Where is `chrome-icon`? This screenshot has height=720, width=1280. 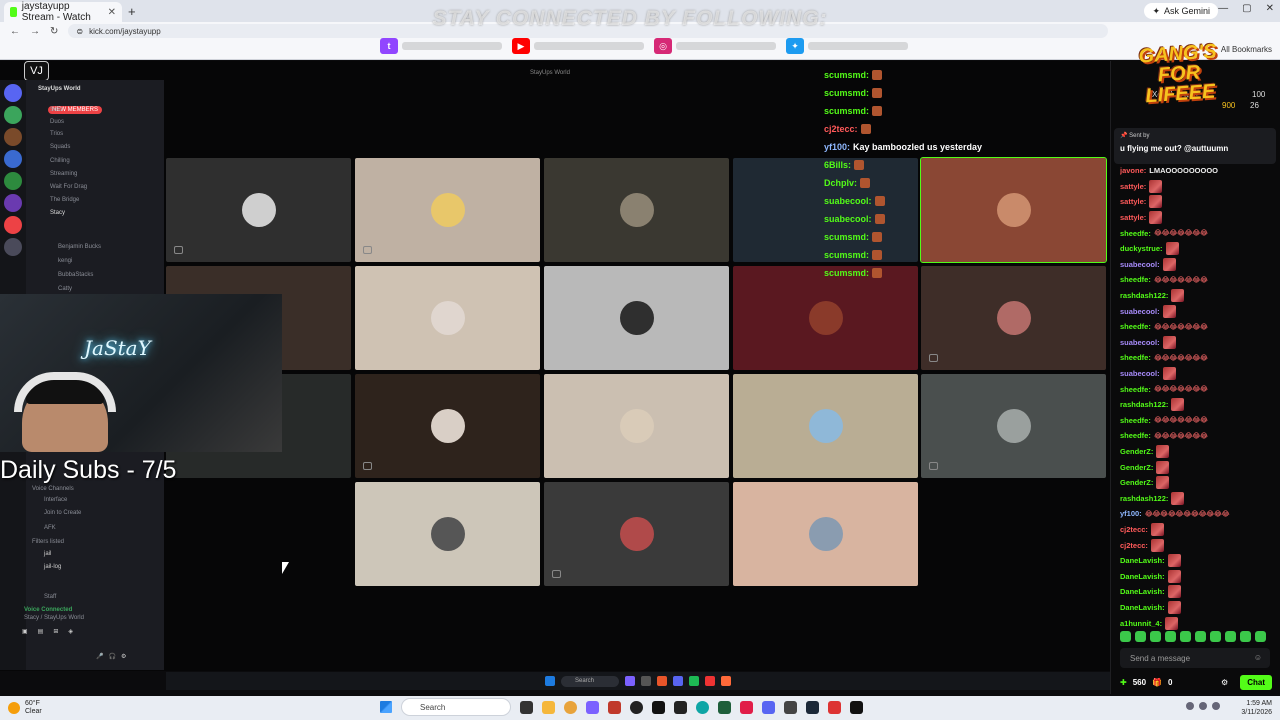 chrome-icon is located at coordinates (570, 707).